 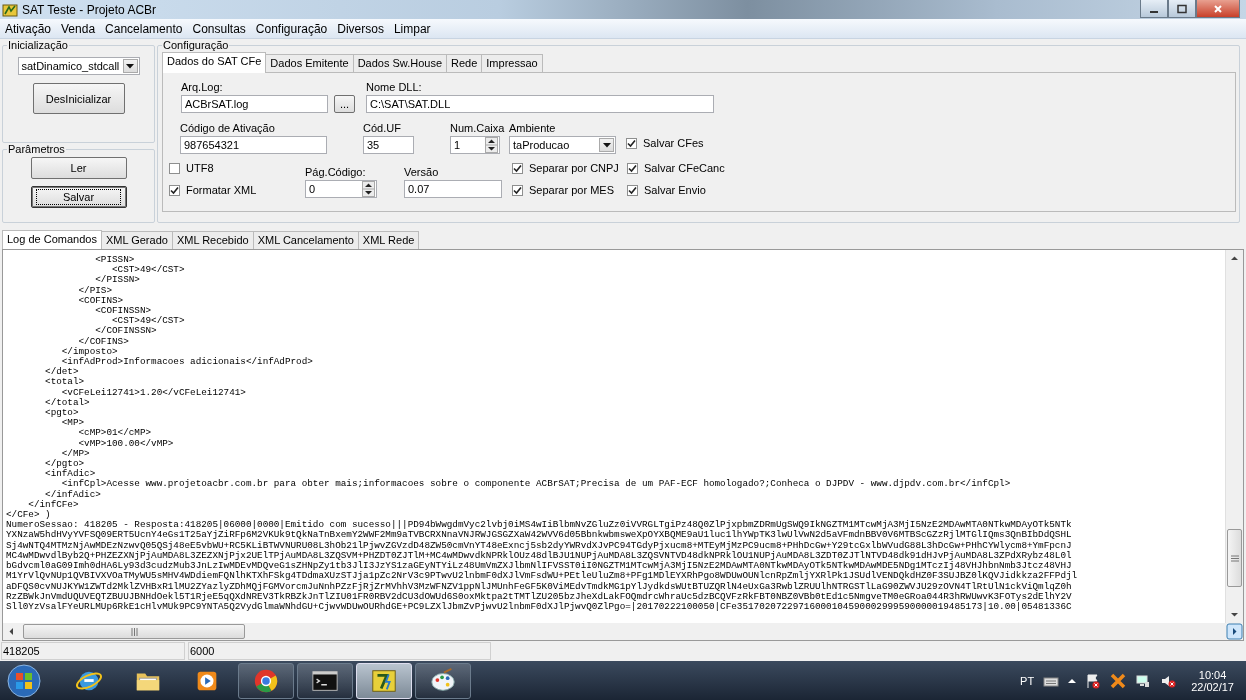 What do you see at coordinates (1154, 9) in the screenshot?
I see `minimize-button` at bounding box center [1154, 9].